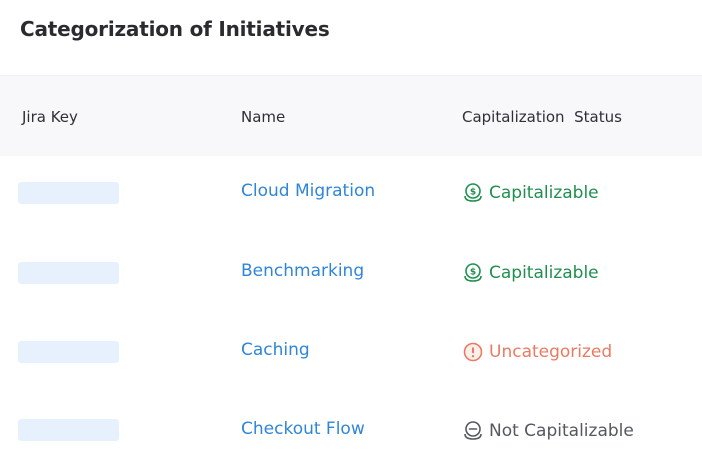 Image resolution: width=702 pixels, height=460 pixels. I want to click on initiative-name-link: Benchmarking, so click(302, 271).